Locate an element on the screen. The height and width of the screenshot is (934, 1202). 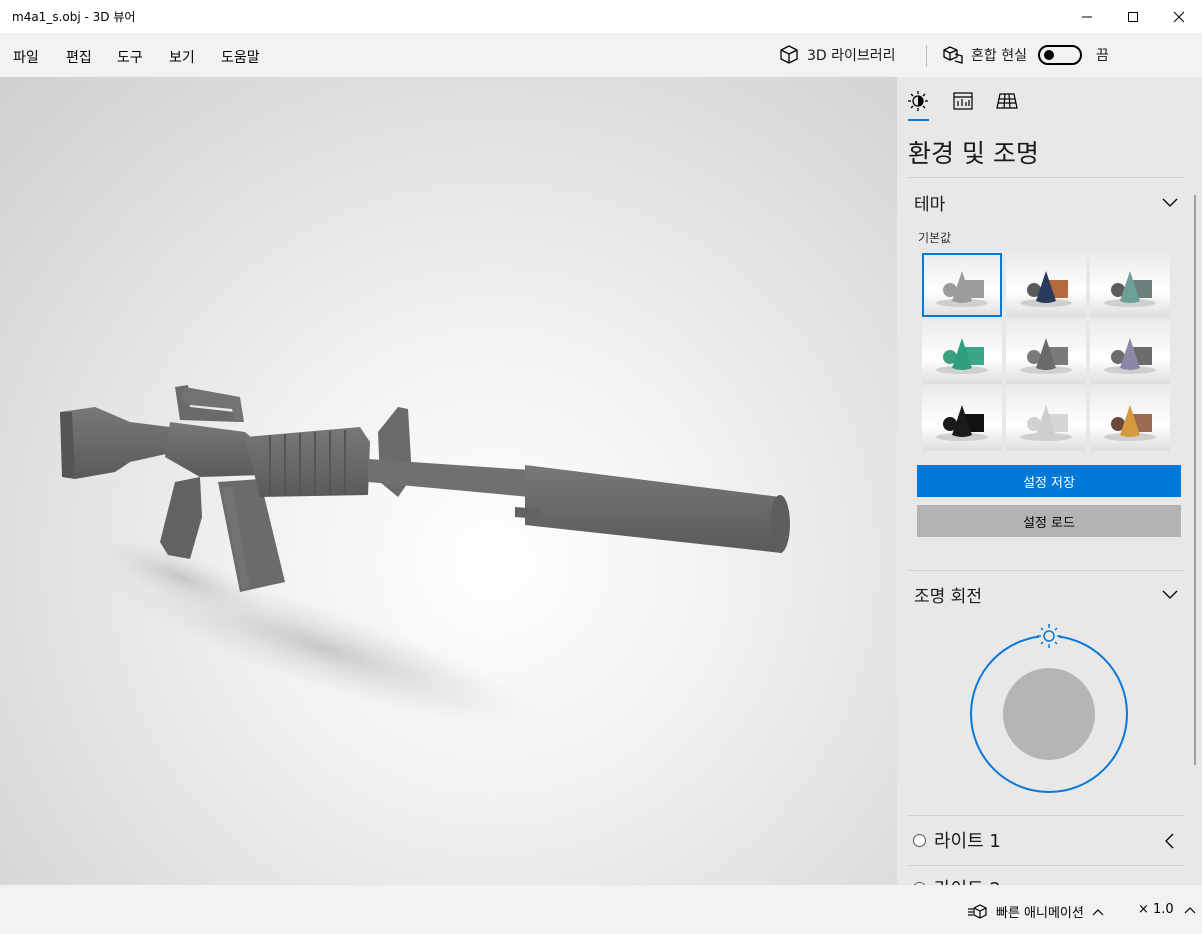
menu-edit: 편집 is located at coordinates (79, 57).